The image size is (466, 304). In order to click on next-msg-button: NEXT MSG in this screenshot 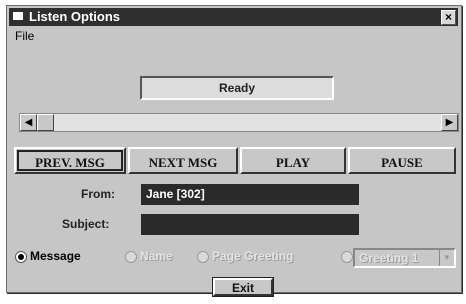, I will do `click(183, 160)`.